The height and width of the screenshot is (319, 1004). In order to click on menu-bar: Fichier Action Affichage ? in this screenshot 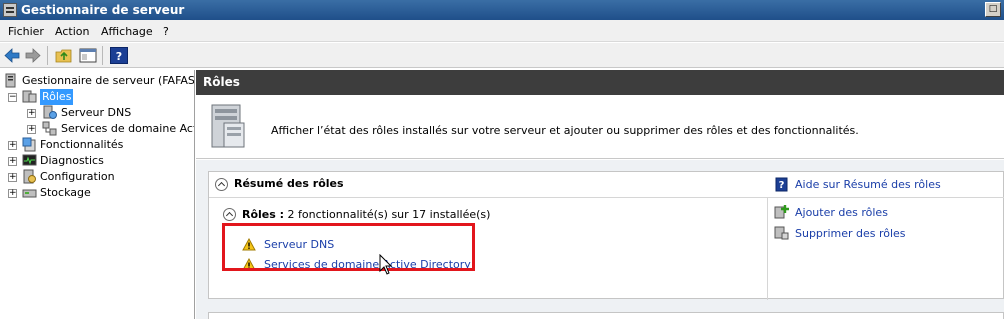, I will do `click(502, 31)`.